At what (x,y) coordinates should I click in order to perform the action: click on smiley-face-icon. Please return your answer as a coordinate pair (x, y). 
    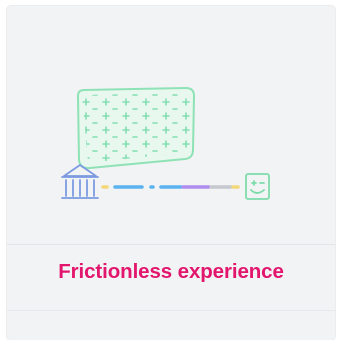
    Looking at the image, I should click on (257, 186).